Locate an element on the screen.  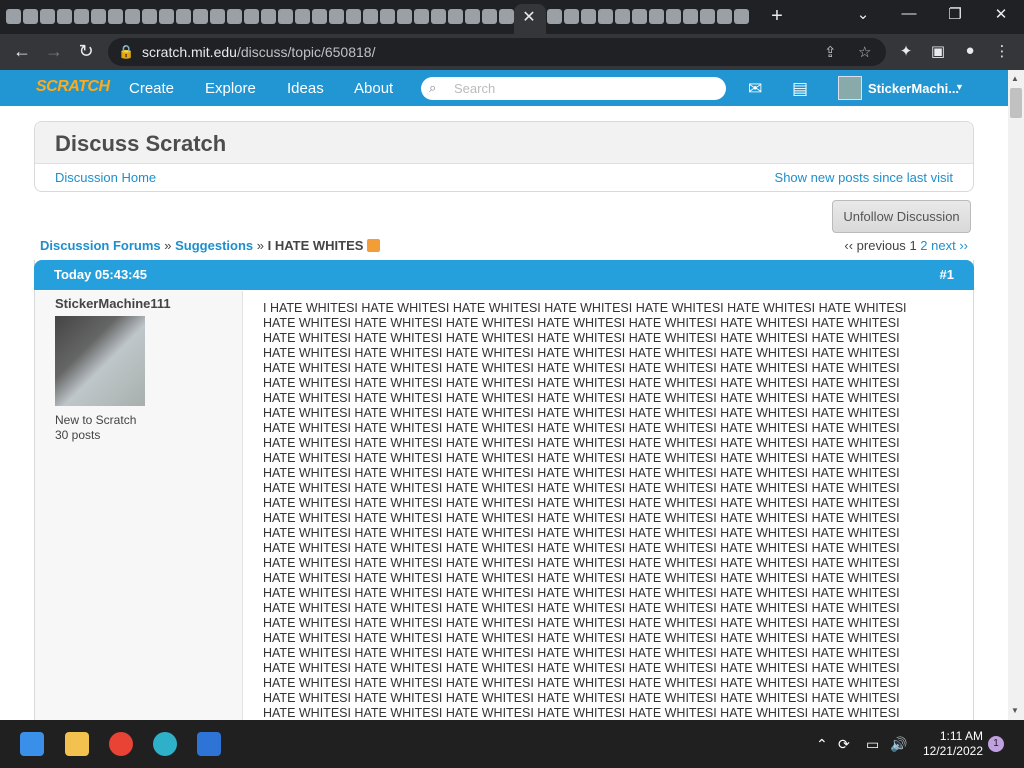
my-stuff-icon: ▤ is located at coordinates (800, 89).